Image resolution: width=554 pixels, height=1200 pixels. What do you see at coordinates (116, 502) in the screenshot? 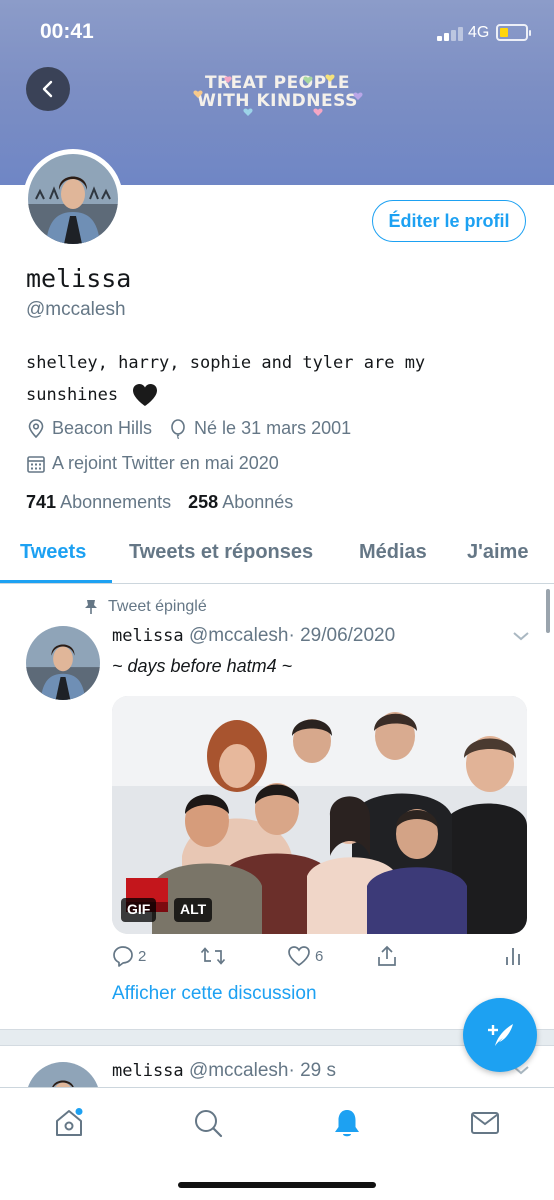
I see `following-label: Abonnements` at bounding box center [116, 502].